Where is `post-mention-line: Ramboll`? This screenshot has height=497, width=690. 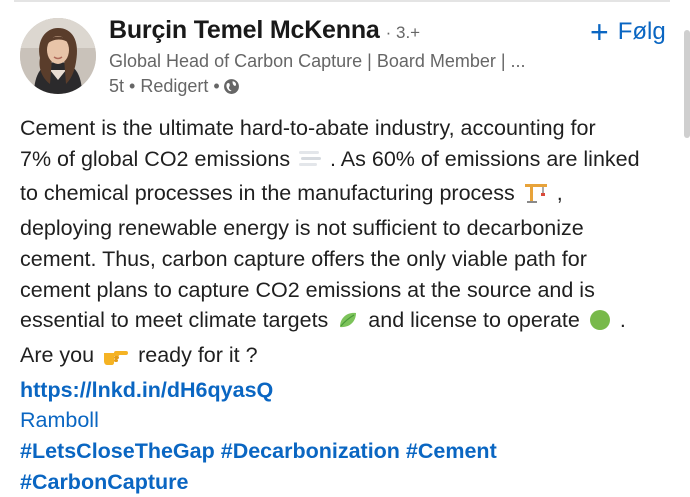
post-mention-line: Ramboll is located at coordinates (350, 420).